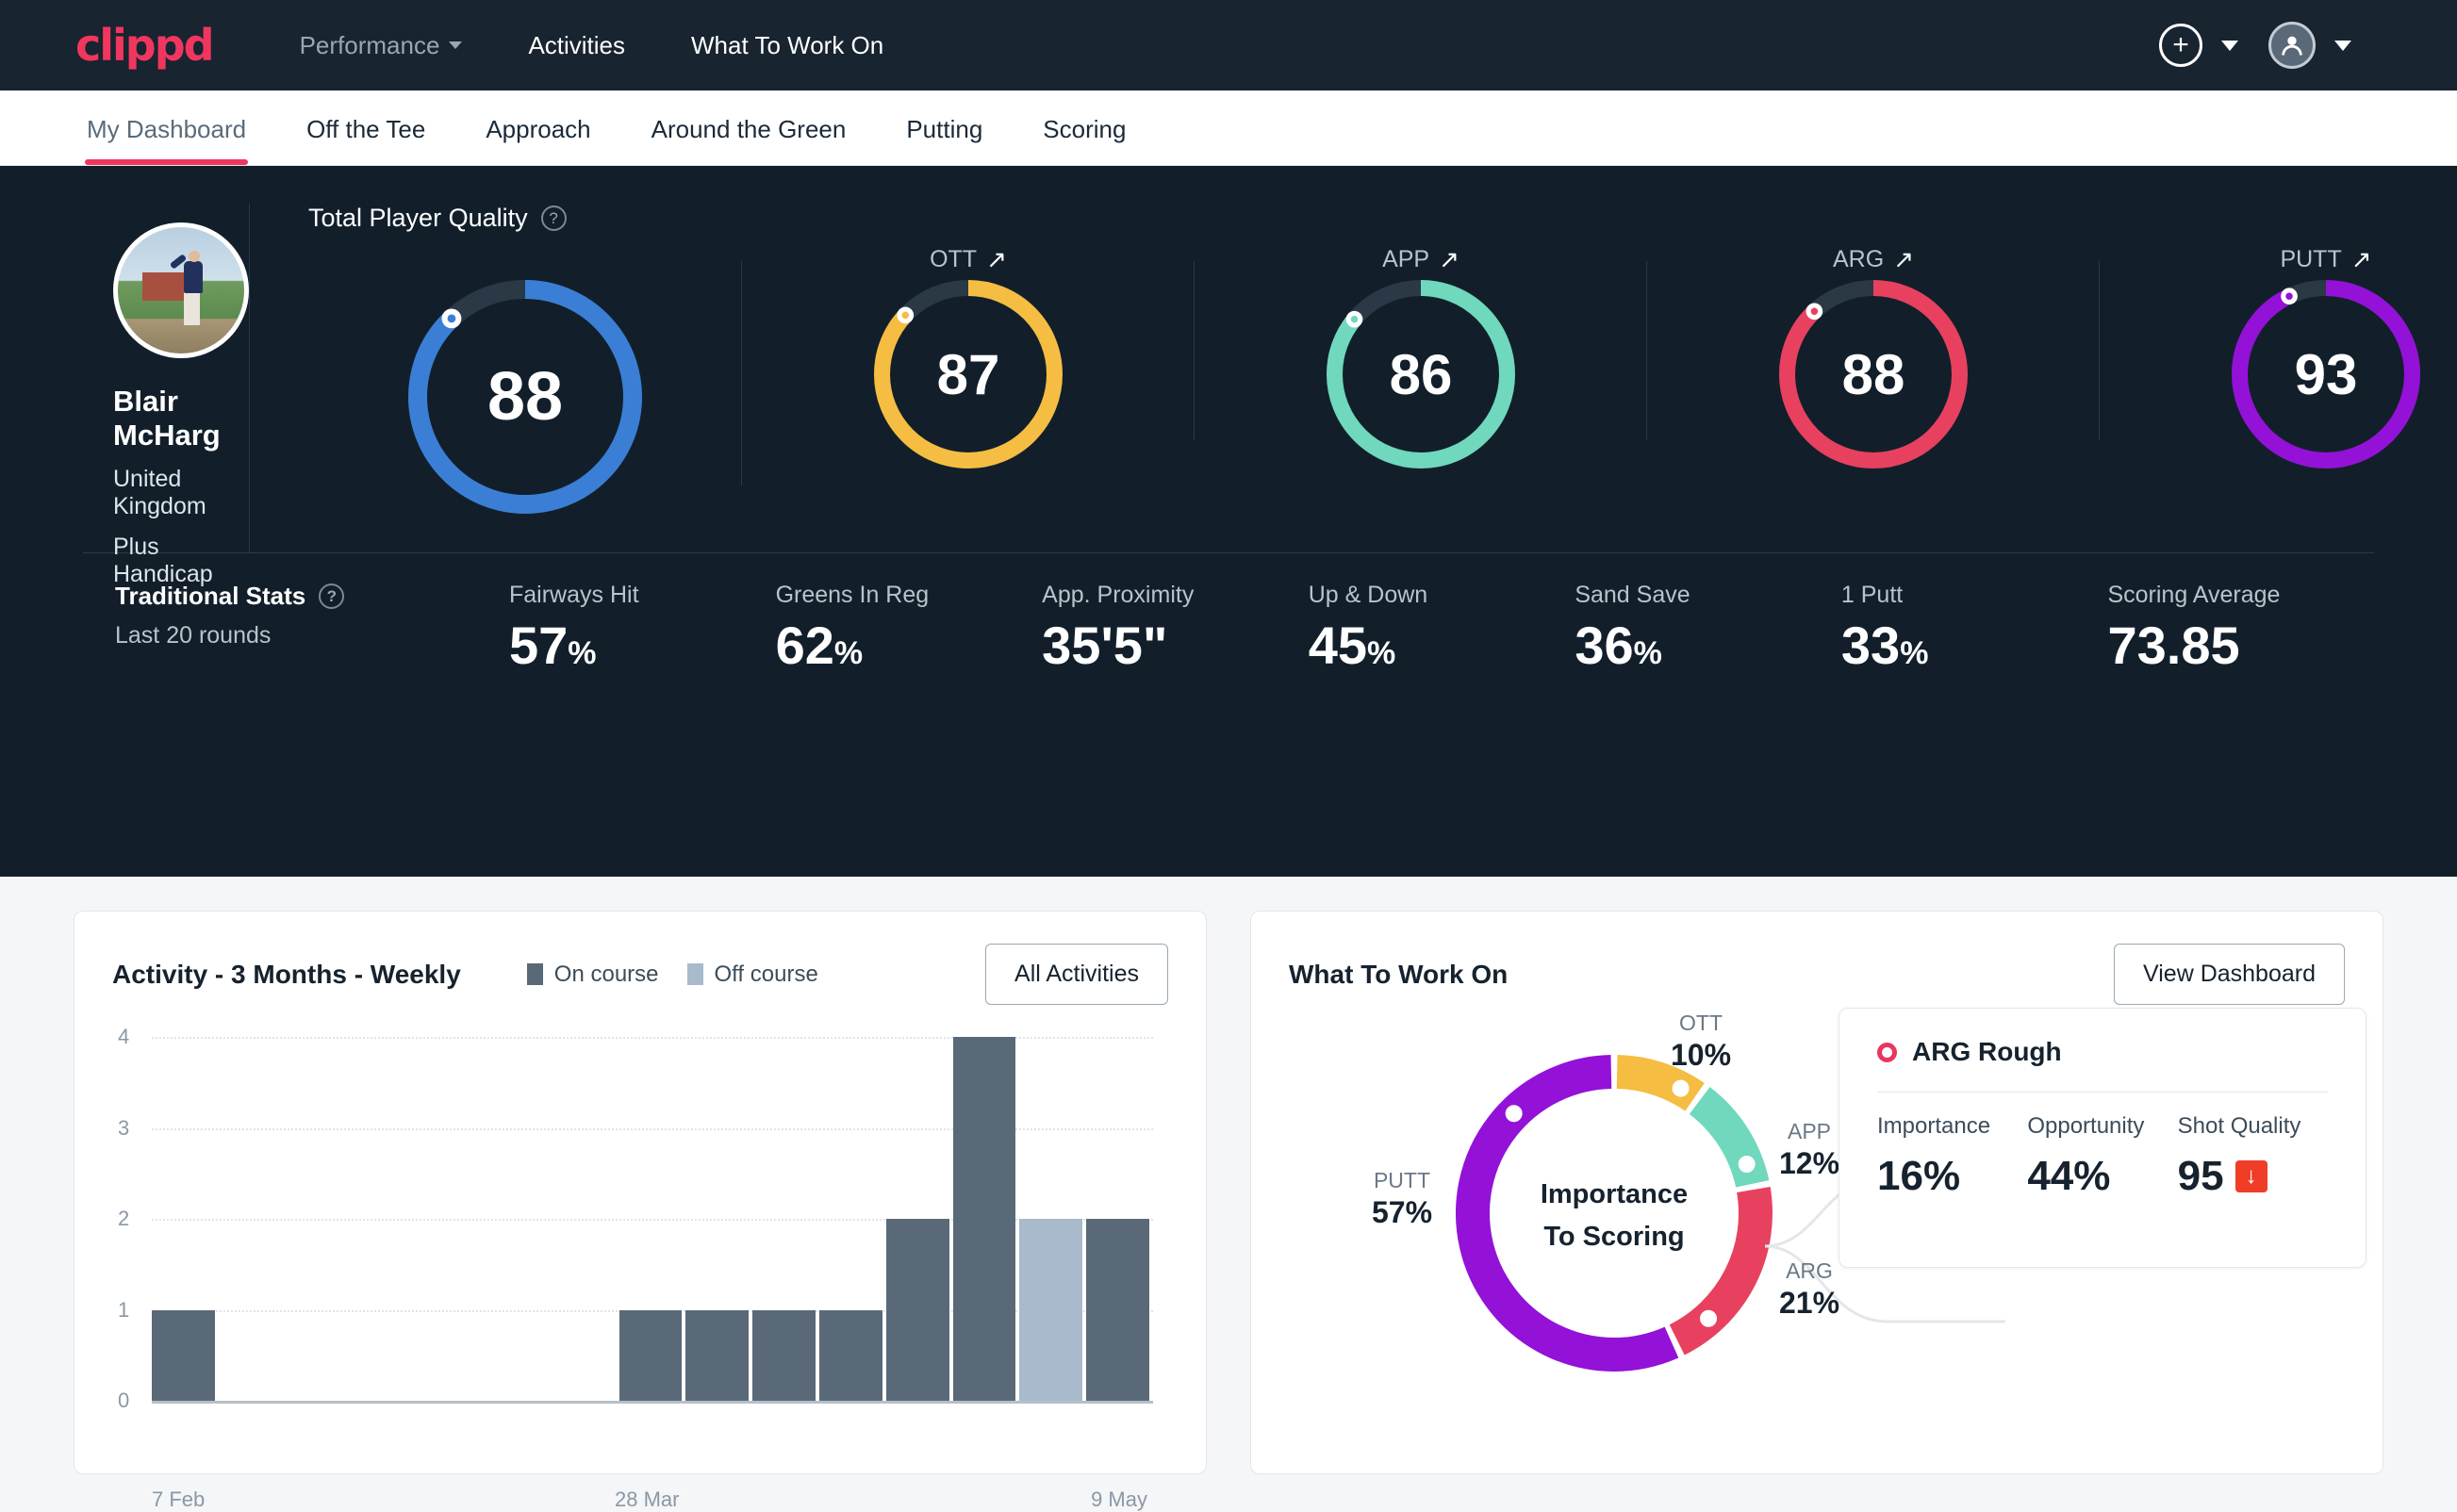 This screenshot has height=1512, width=2457. What do you see at coordinates (749, 140) in the screenshot?
I see `tab-around-the-green: Around the Green` at bounding box center [749, 140].